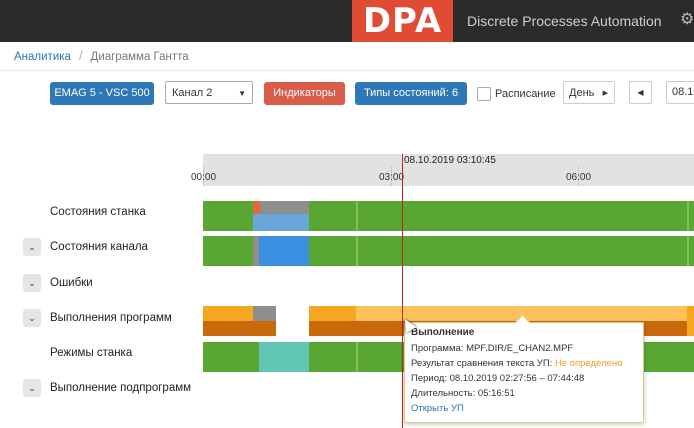 The width and height of the screenshot is (694, 428). I want to click on divider, so click(347, 70).